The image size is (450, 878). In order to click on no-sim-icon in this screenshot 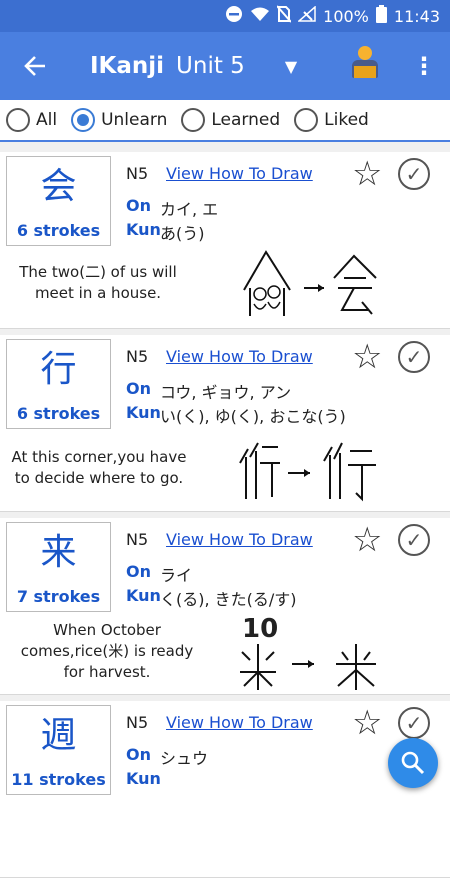, I will do `click(284, 16)`.